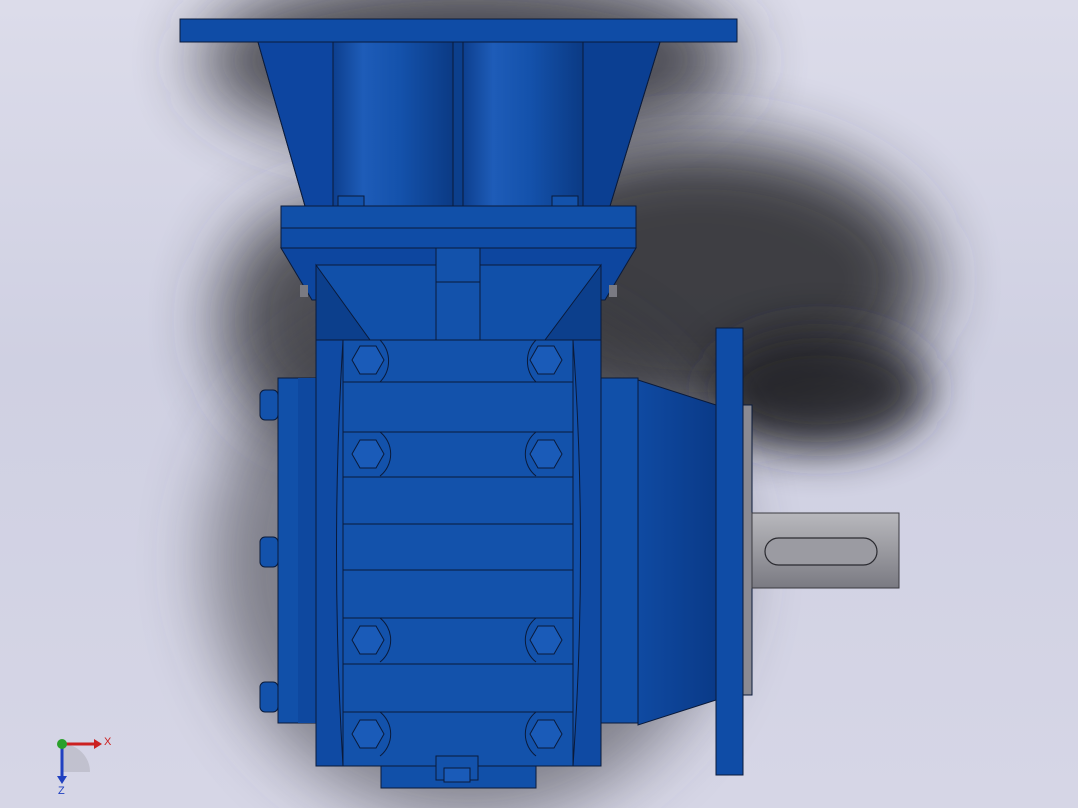 This screenshot has width=1078, height=808. Describe the element at coordinates (458, 553) in the screenshot. I see `main-gear-housing` at that location.